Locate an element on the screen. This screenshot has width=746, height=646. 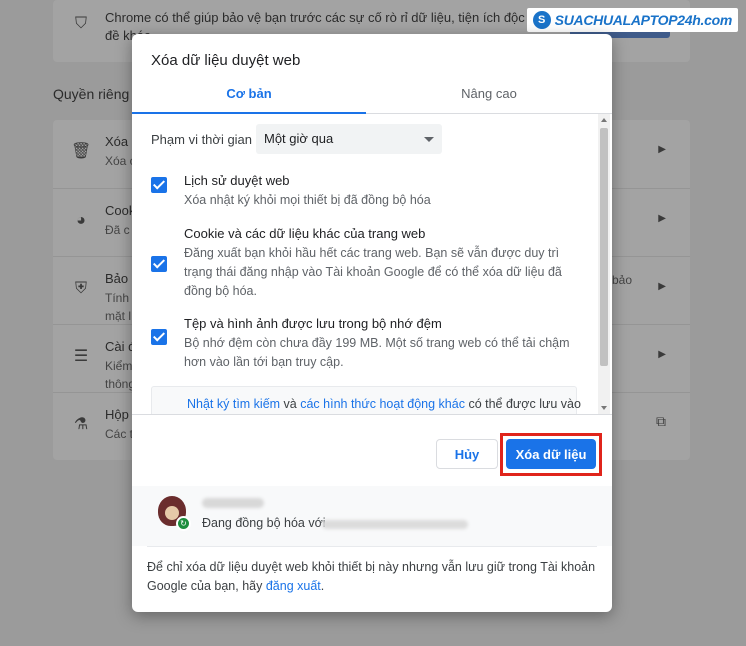
background-side-text: bảo is located at coordinates (622, 280).